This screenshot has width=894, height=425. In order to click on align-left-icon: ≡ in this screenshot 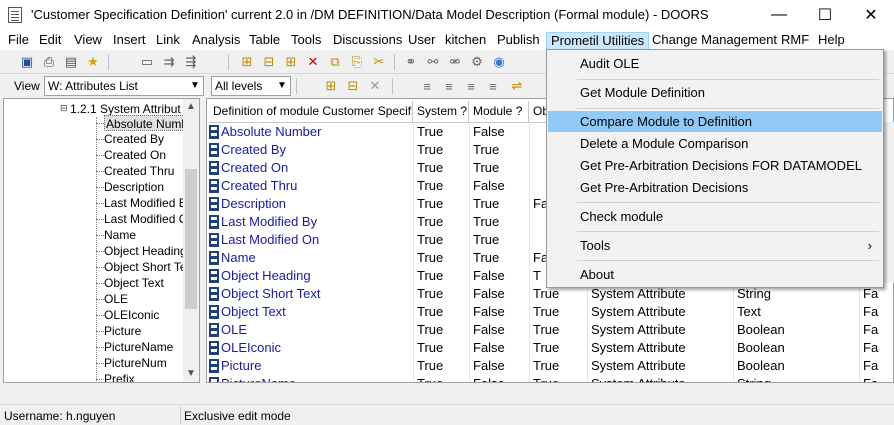, I will do `click(427, 86)`.